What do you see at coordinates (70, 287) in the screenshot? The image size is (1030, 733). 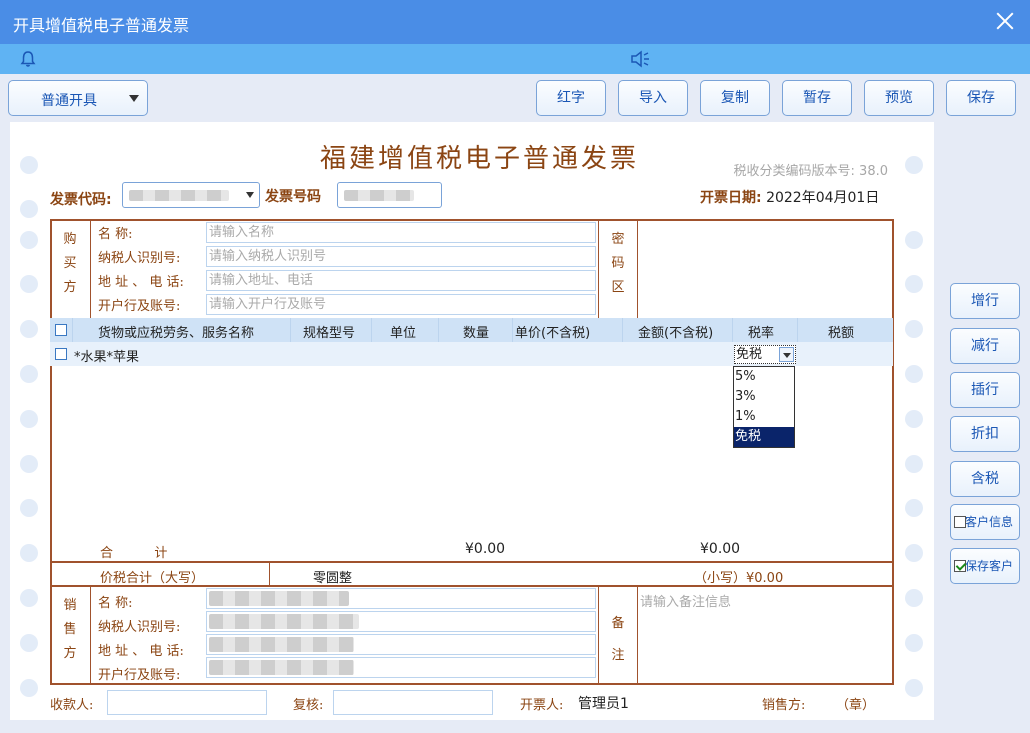 I see `buyer-side-char: 方` at bounding box center [70, 287].